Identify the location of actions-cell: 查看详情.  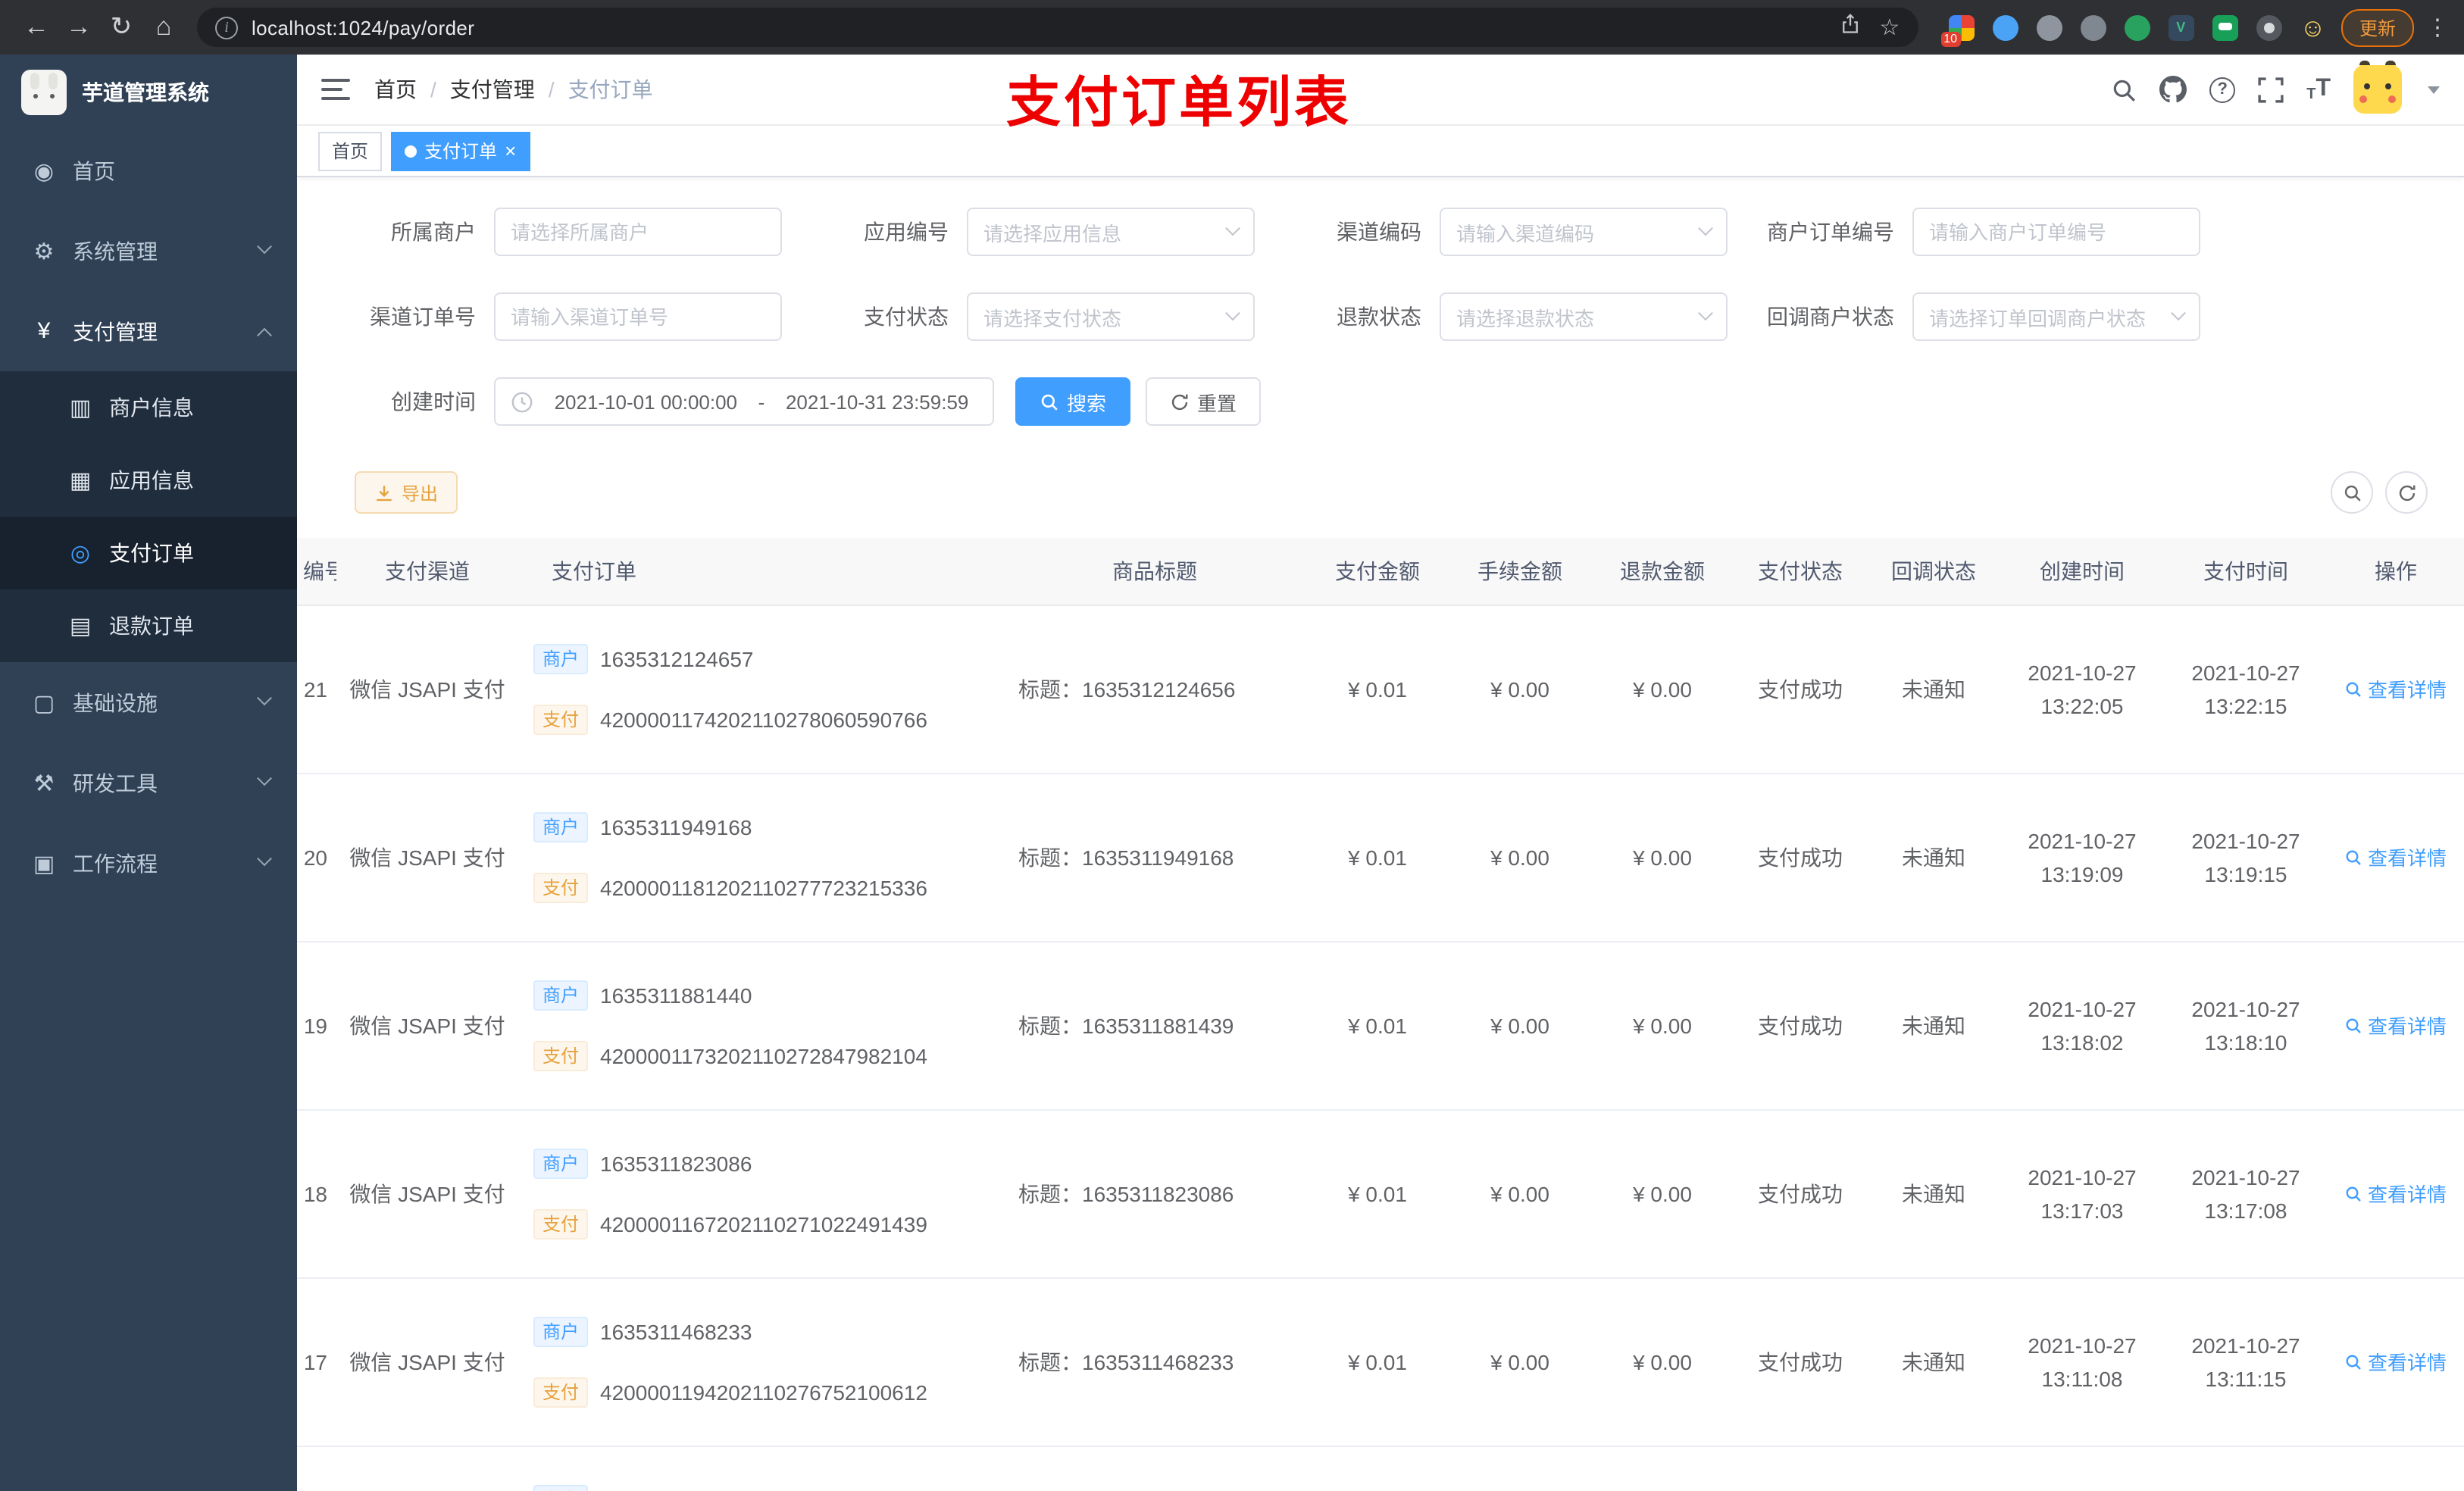
(2396, 1361).